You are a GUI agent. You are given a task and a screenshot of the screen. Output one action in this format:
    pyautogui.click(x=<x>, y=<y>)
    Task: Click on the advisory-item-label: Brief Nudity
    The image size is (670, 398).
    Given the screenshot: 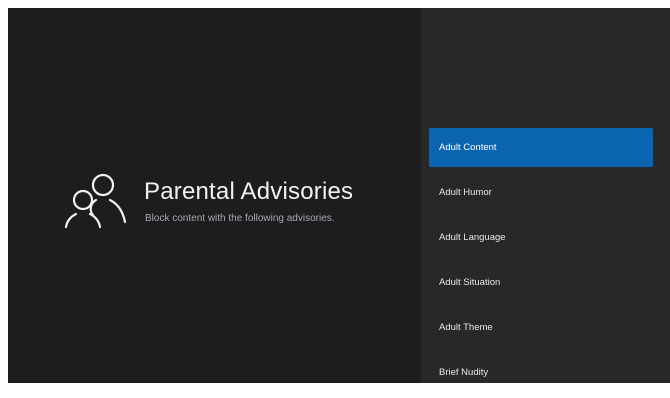 What is the action you would take?
    pyautogui.click(x=464, y=372)
    